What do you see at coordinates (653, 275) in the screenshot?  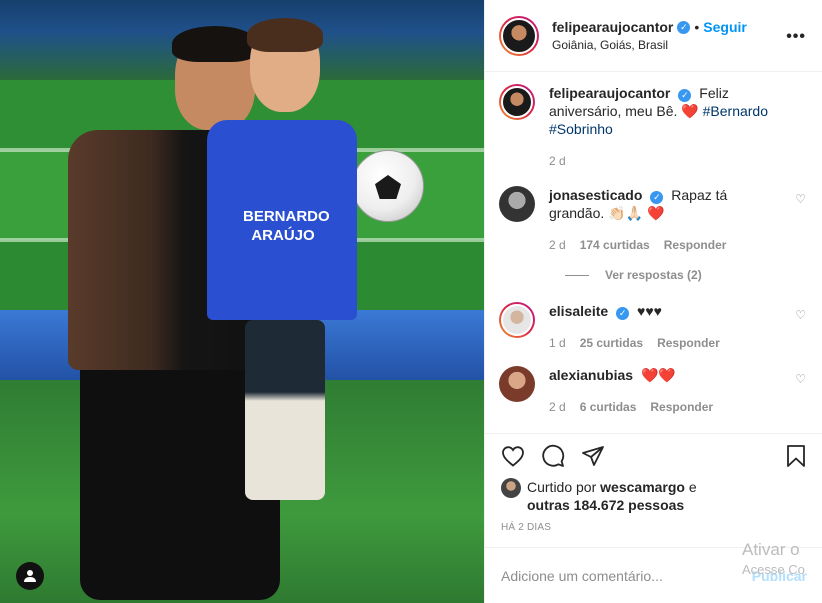 I see `view-replies-label: Ver respostas (2)` at bounding box center [653, 275].